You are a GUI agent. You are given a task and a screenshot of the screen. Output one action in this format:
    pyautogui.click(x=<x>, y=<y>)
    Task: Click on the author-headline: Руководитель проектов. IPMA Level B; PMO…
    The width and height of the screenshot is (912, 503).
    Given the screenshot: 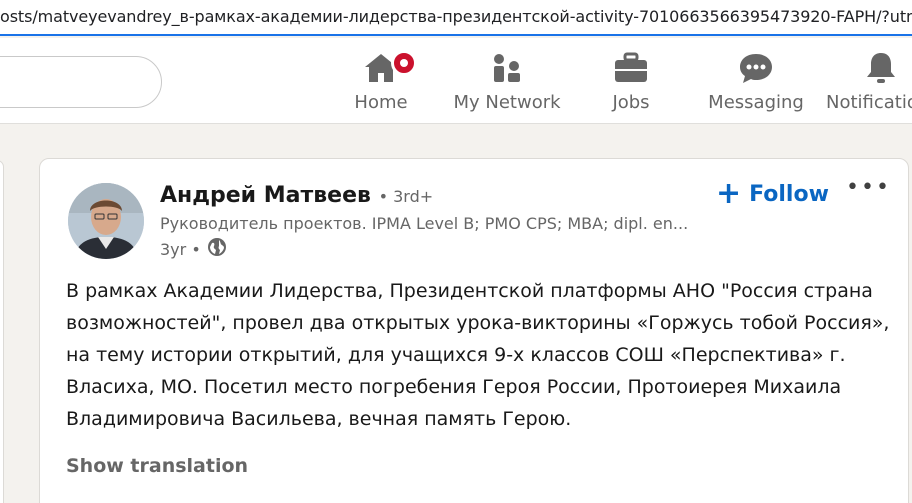 What is the action you would take?
    pyautogui.click(x=424, y=223)
    